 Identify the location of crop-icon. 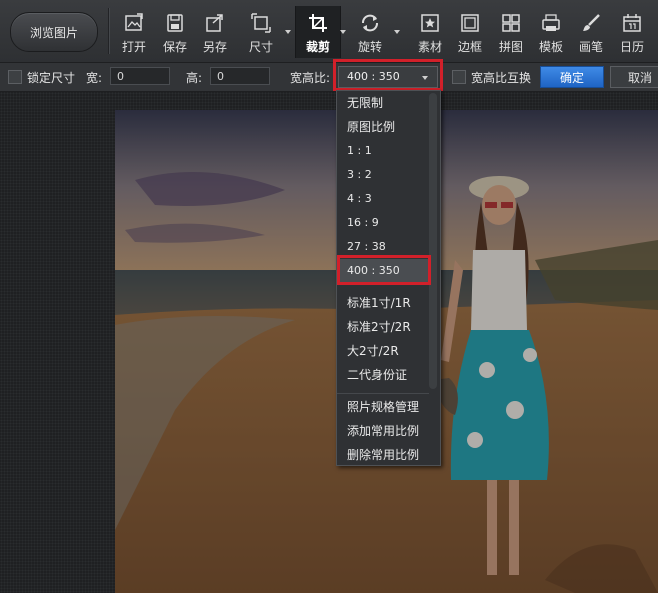
(318, 23).